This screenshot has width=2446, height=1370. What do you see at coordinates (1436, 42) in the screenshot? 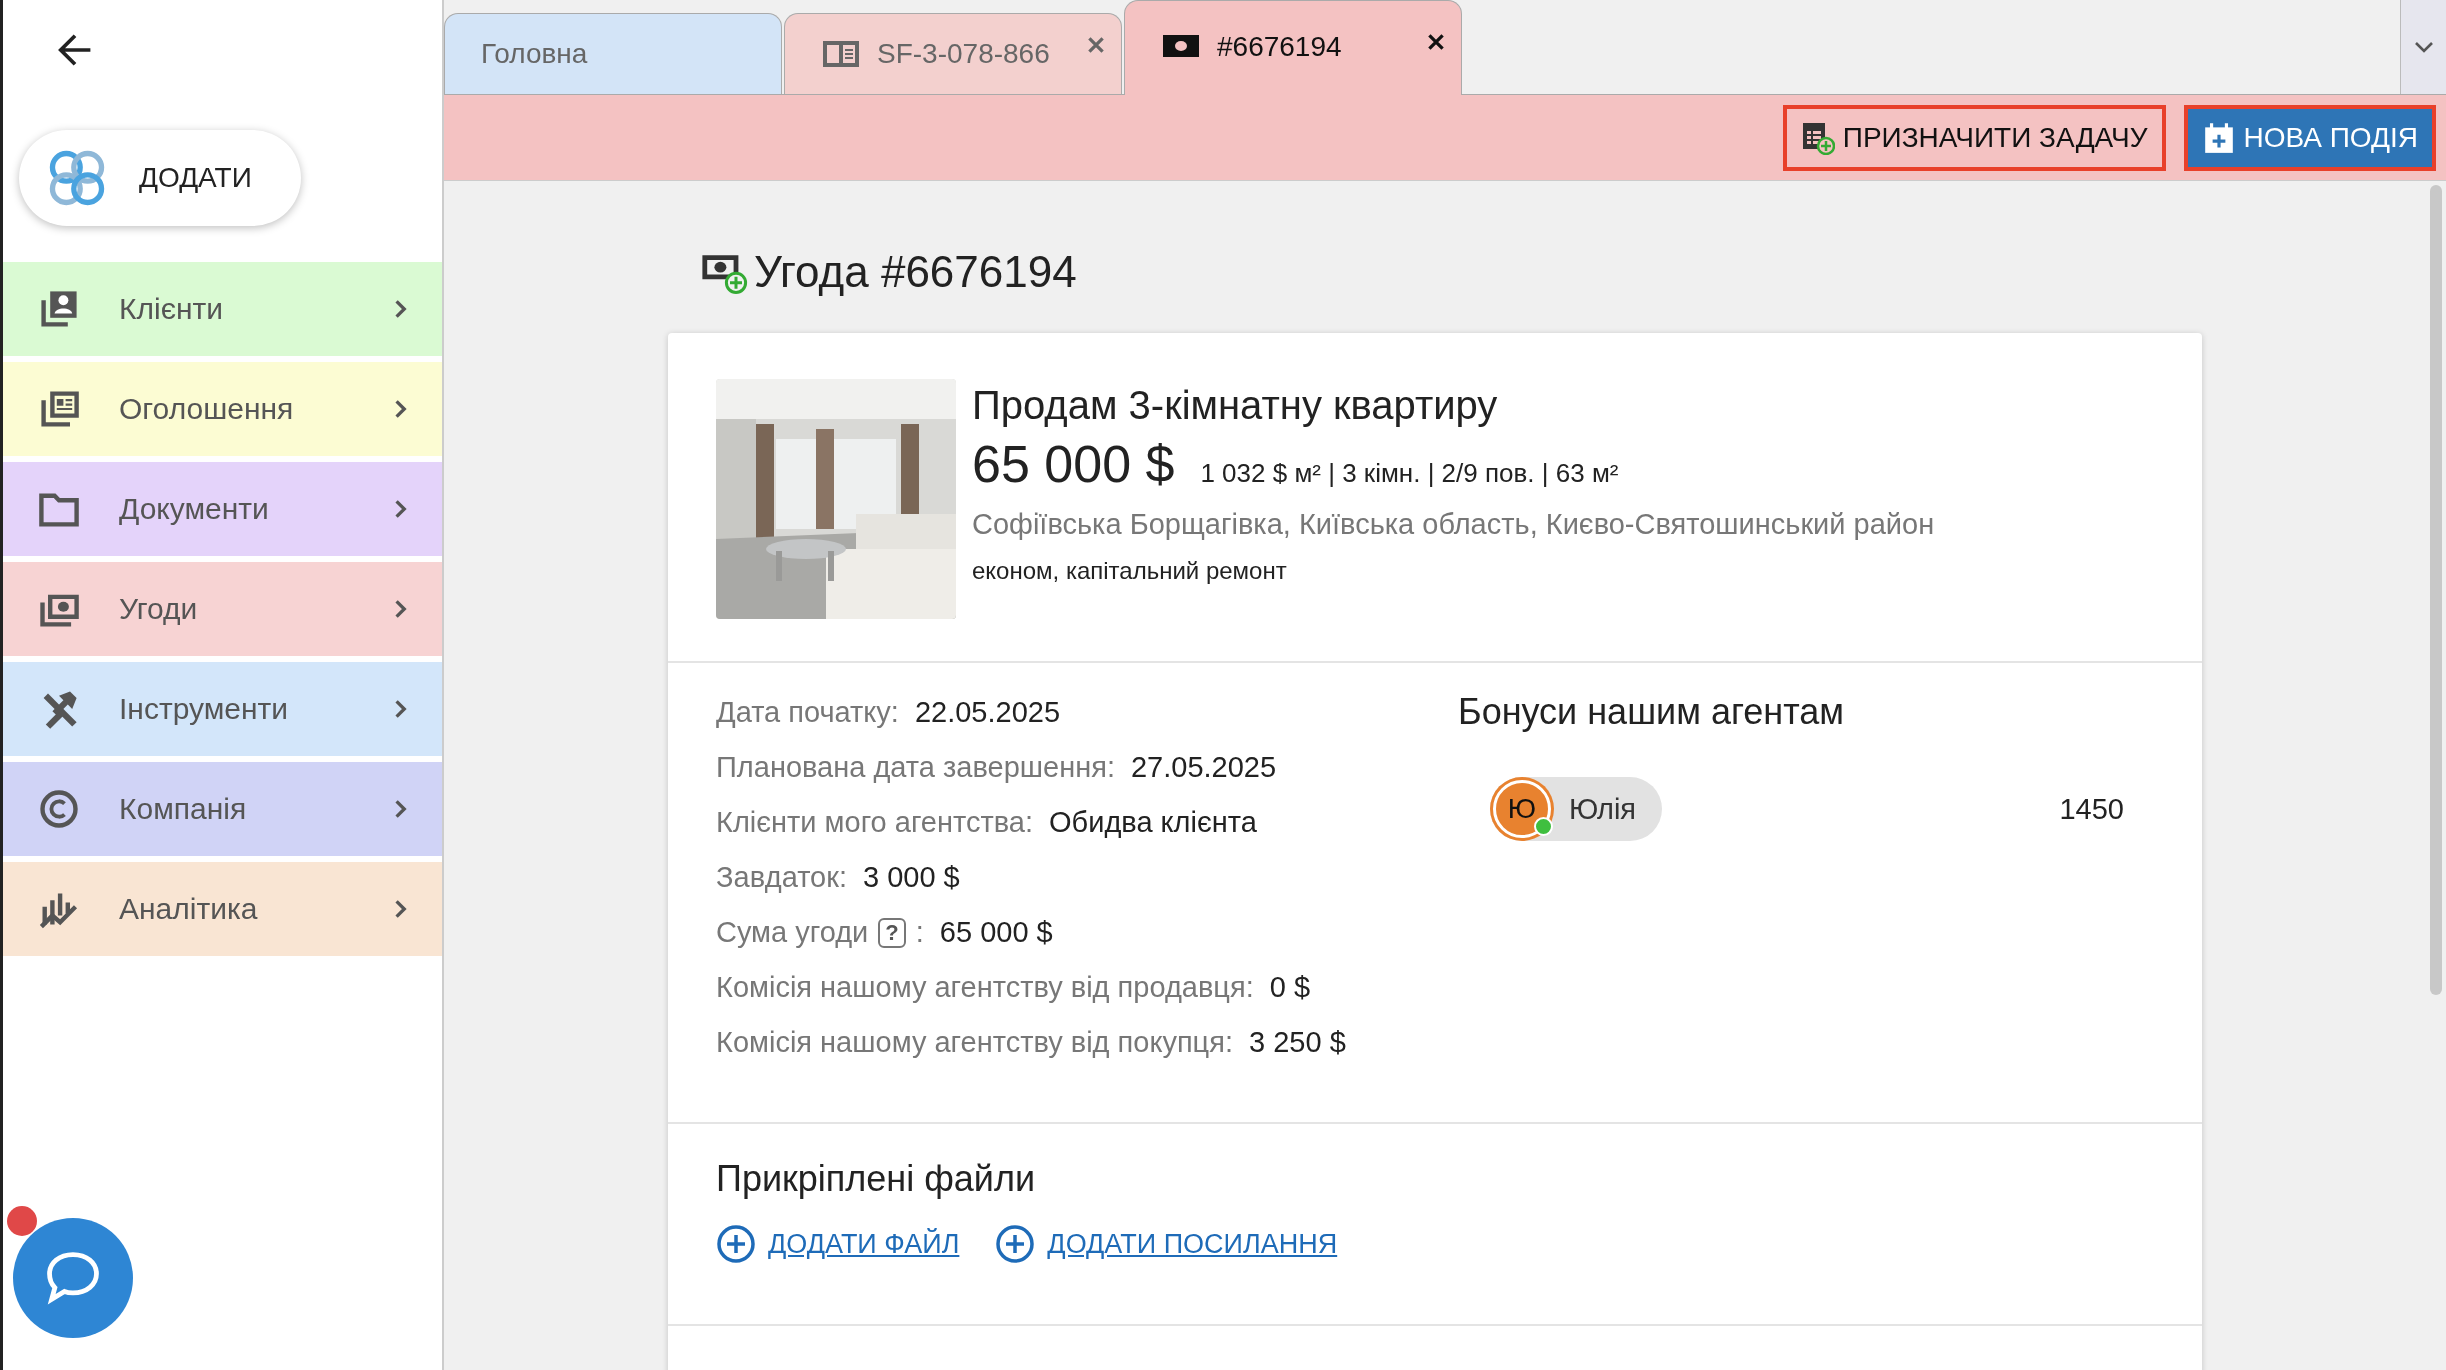
I see `close-icon` at bounding box center [1436, 42].